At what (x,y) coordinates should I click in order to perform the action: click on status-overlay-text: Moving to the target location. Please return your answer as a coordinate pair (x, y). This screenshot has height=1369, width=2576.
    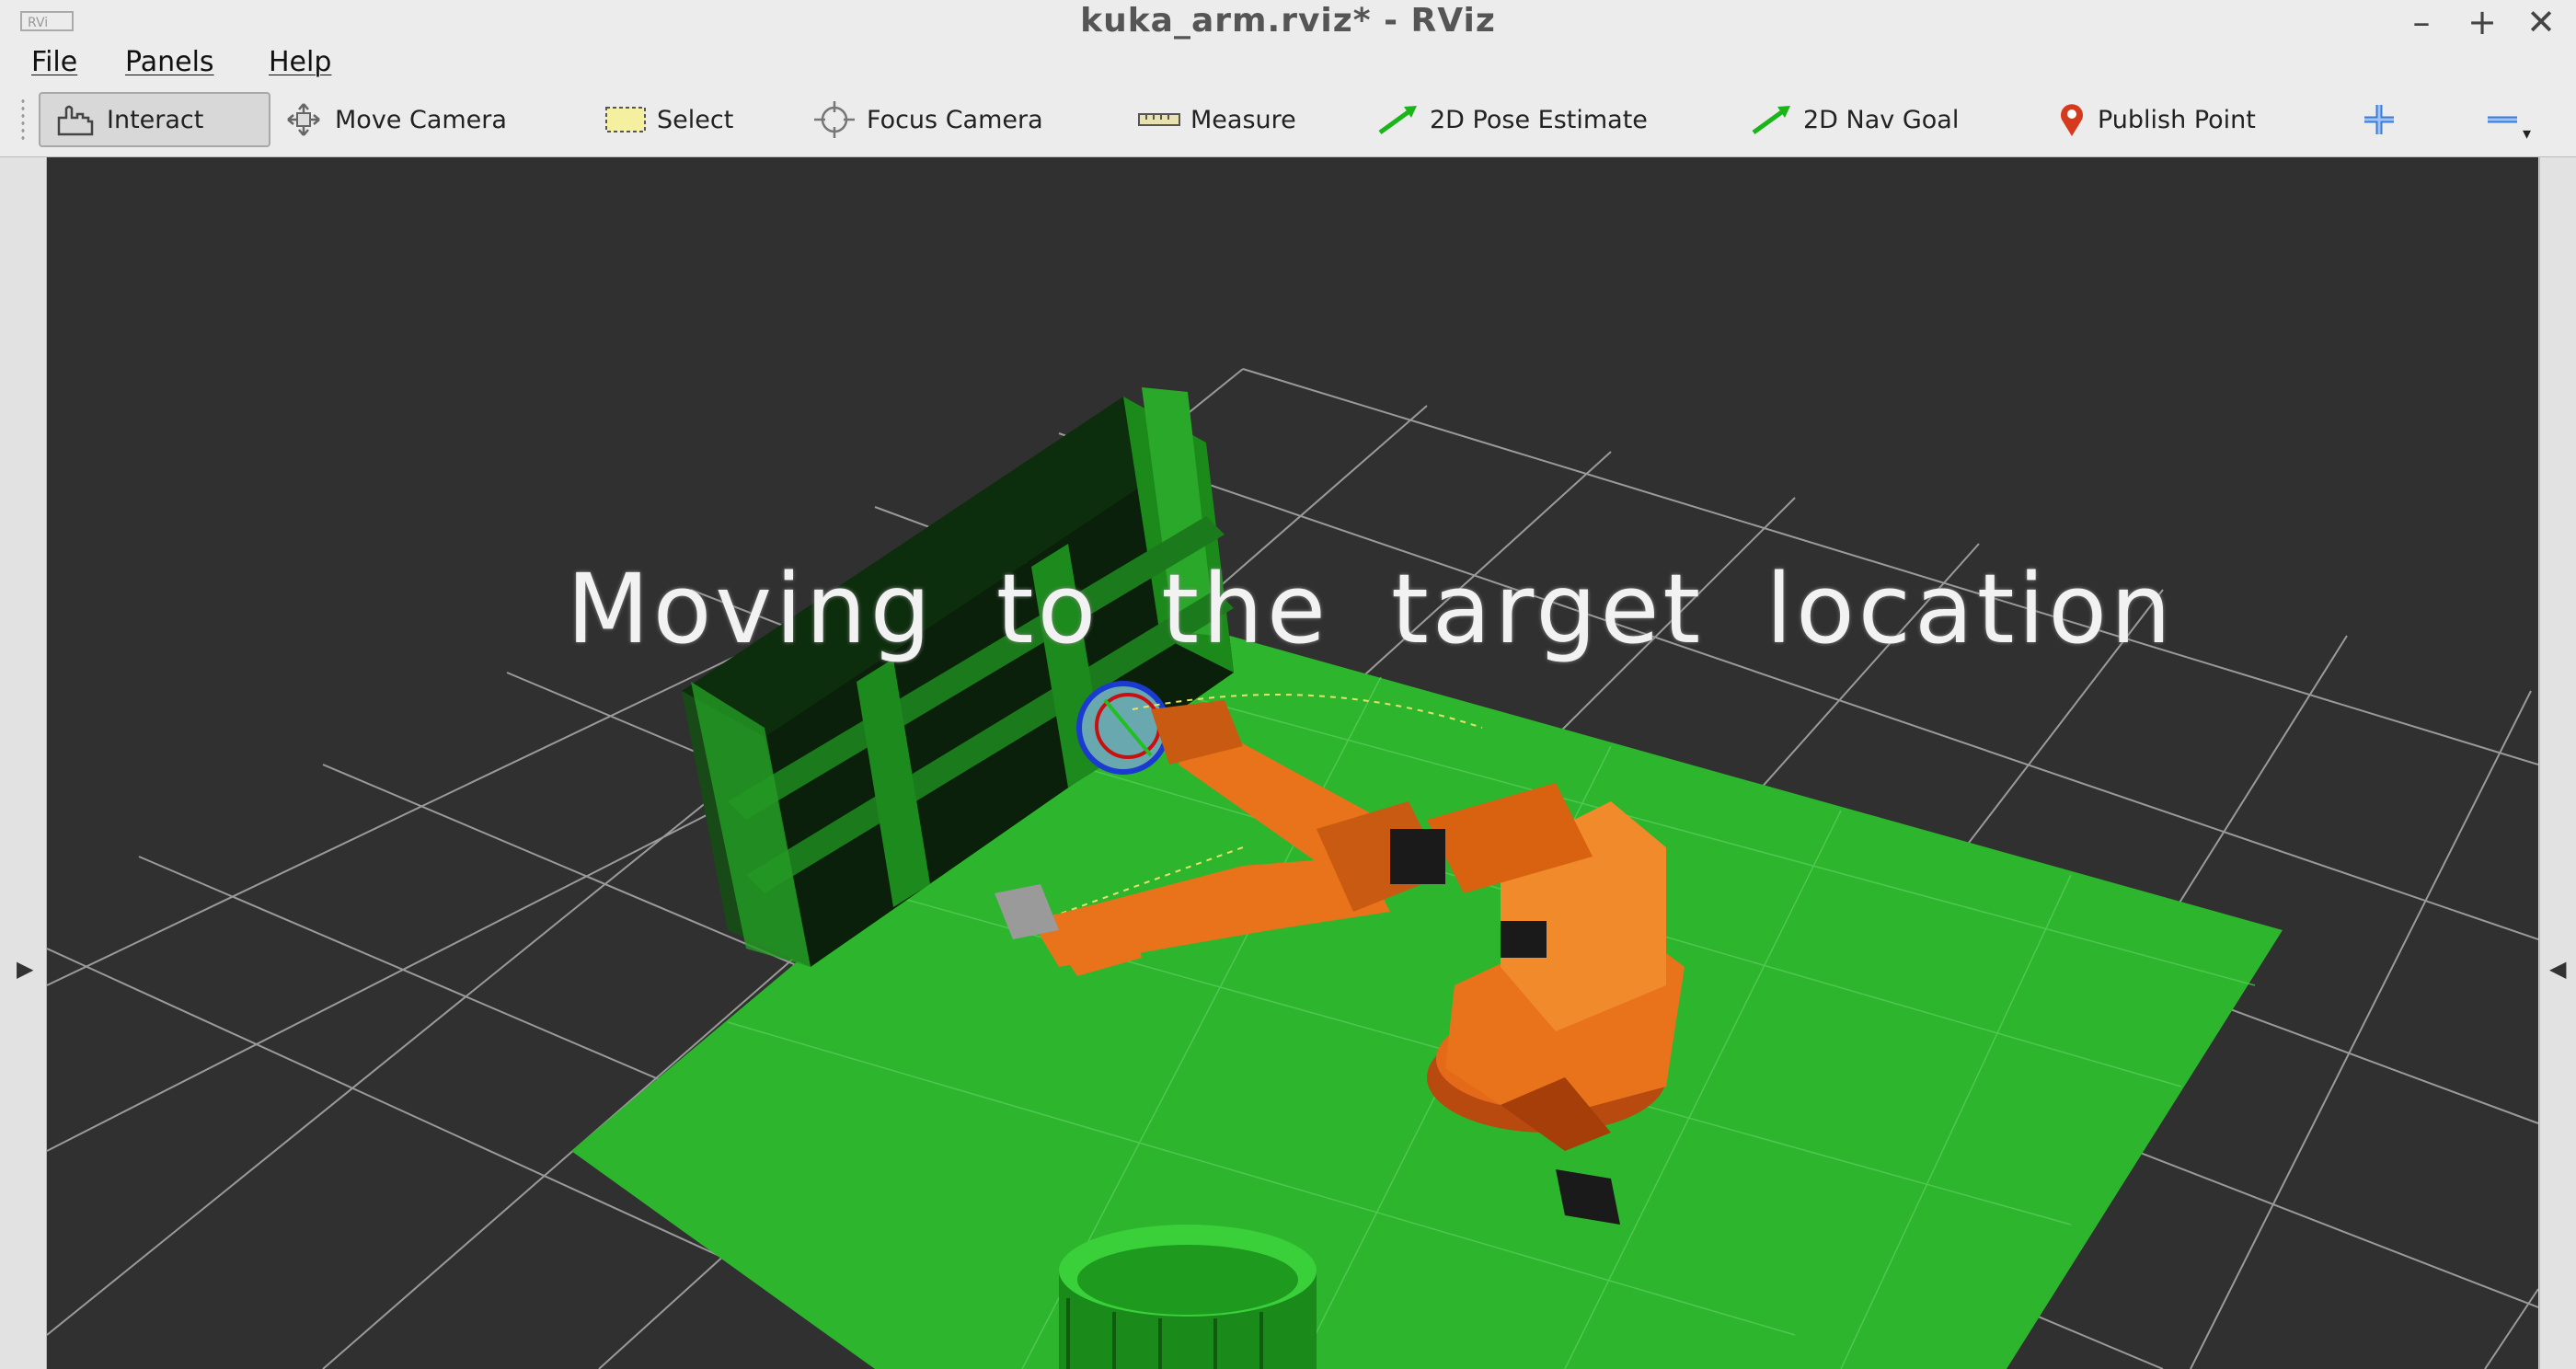
    Looking at the image, I should click on (1371, 609).